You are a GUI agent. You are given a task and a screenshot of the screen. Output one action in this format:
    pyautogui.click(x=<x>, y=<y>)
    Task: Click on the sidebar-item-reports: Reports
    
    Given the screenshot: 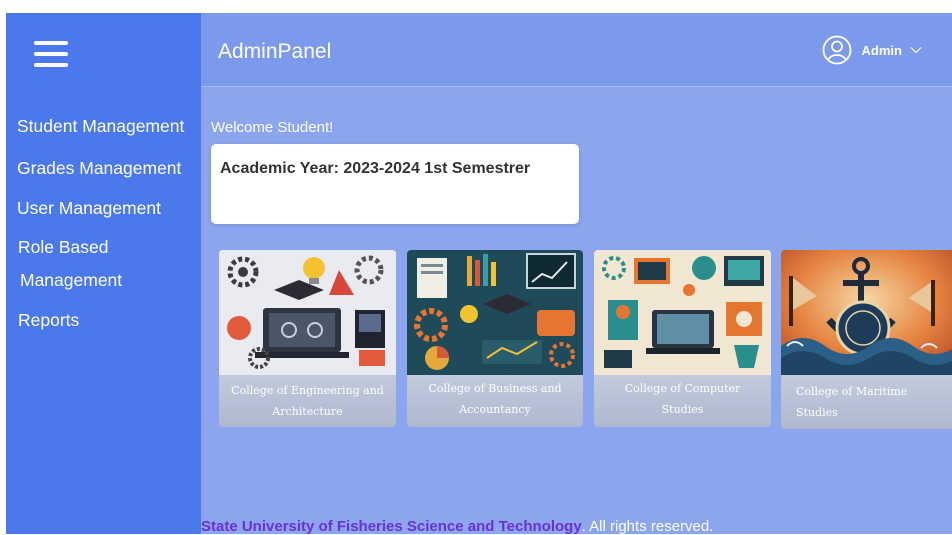 What is the action you would take?
    pyautogui.click(x=48, y=320)
    